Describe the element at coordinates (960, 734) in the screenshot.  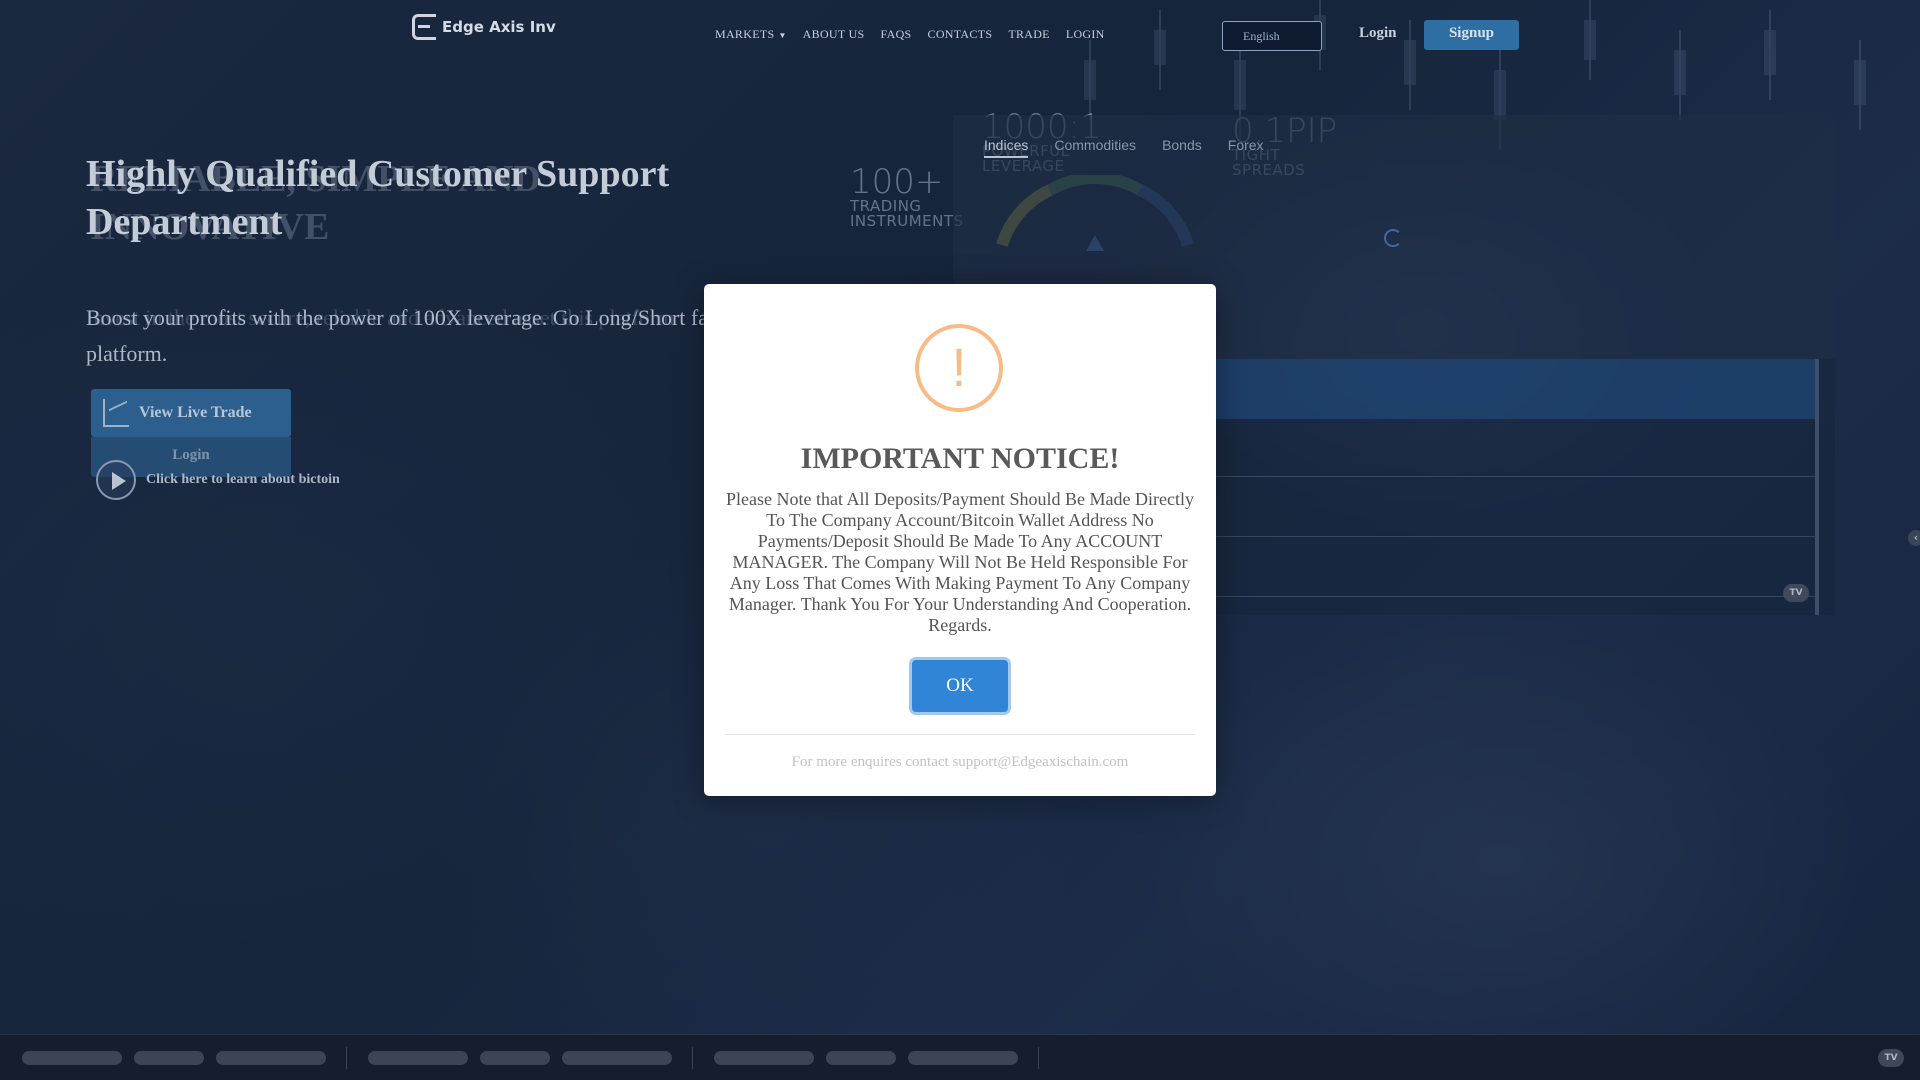
I see `dialog-divider` at that location.